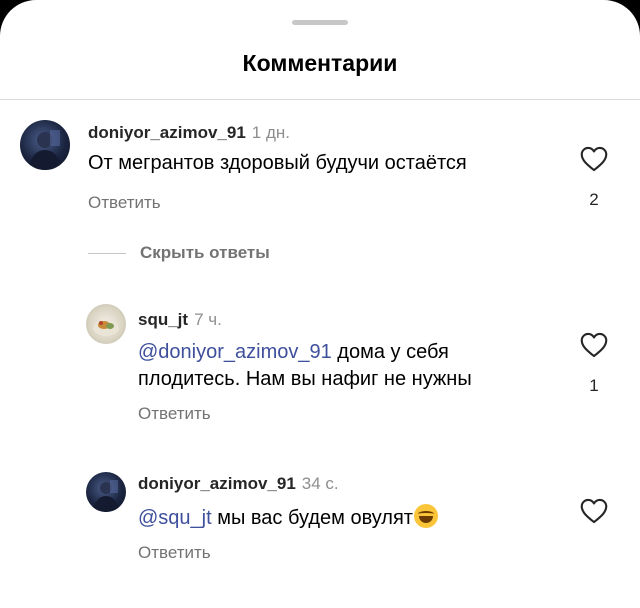  I want to click on sheet-title: Комментарии, so click(320, 63).